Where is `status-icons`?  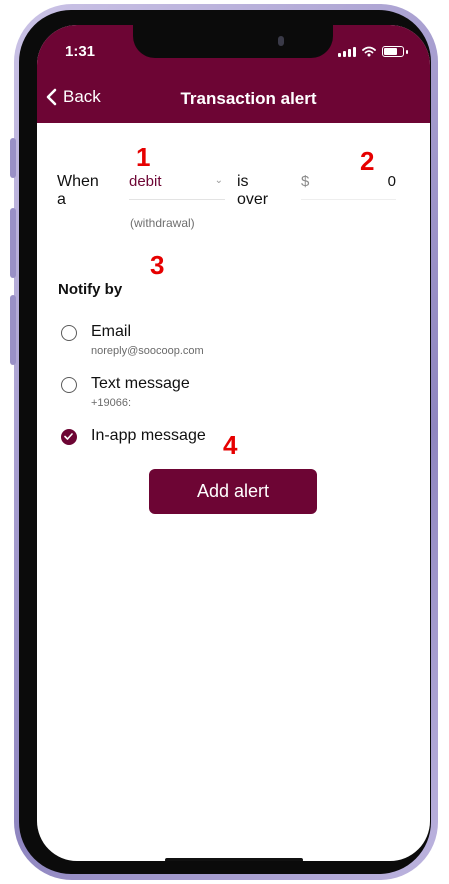 status-icons is located at coordinates (373, 51).